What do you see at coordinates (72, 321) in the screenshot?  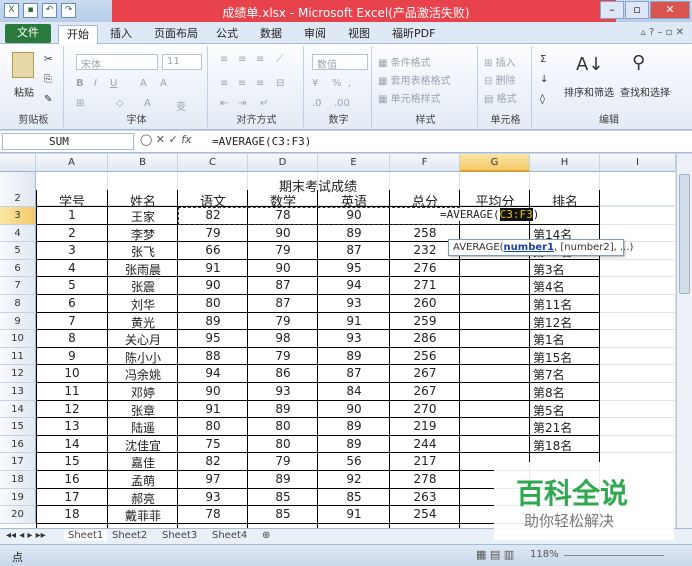 I see `table-cell: 7` at bounding box center [72, 321].